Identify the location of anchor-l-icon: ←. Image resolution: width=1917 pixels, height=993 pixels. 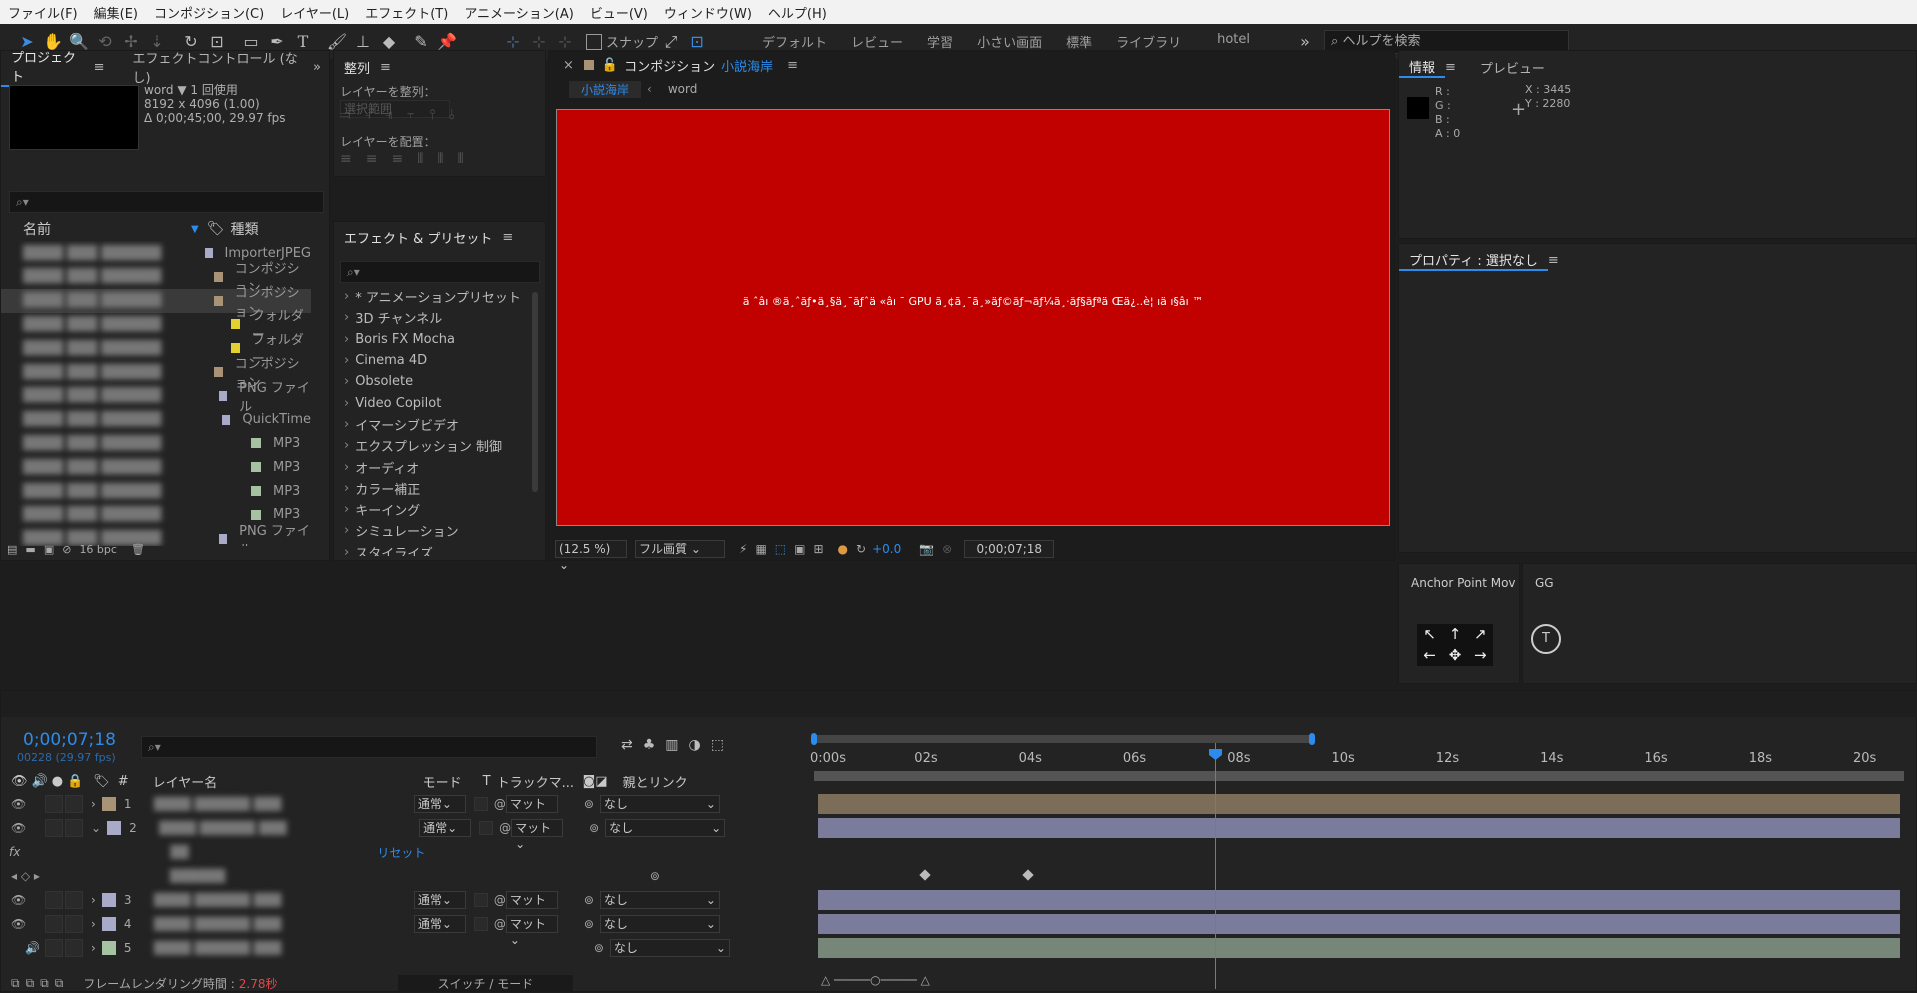
(1429, 655).